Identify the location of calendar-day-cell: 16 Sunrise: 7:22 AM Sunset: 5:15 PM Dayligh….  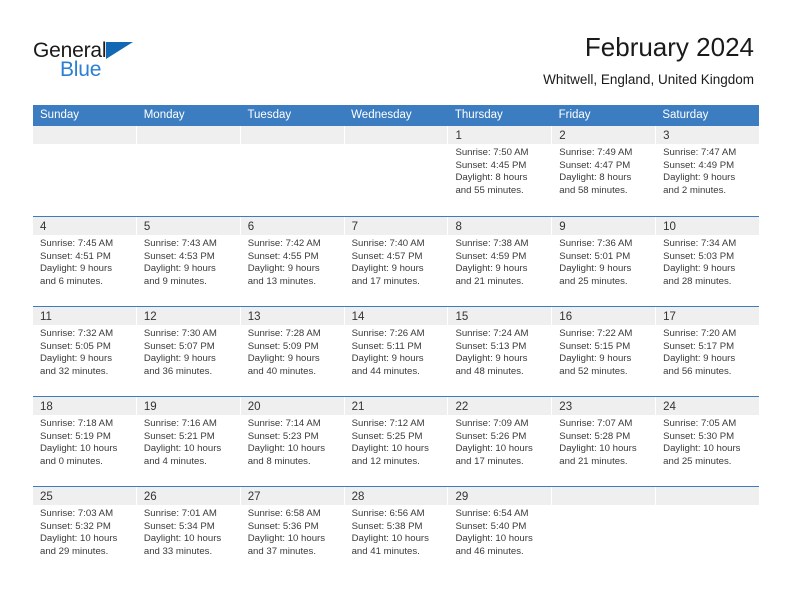
(604, 351).